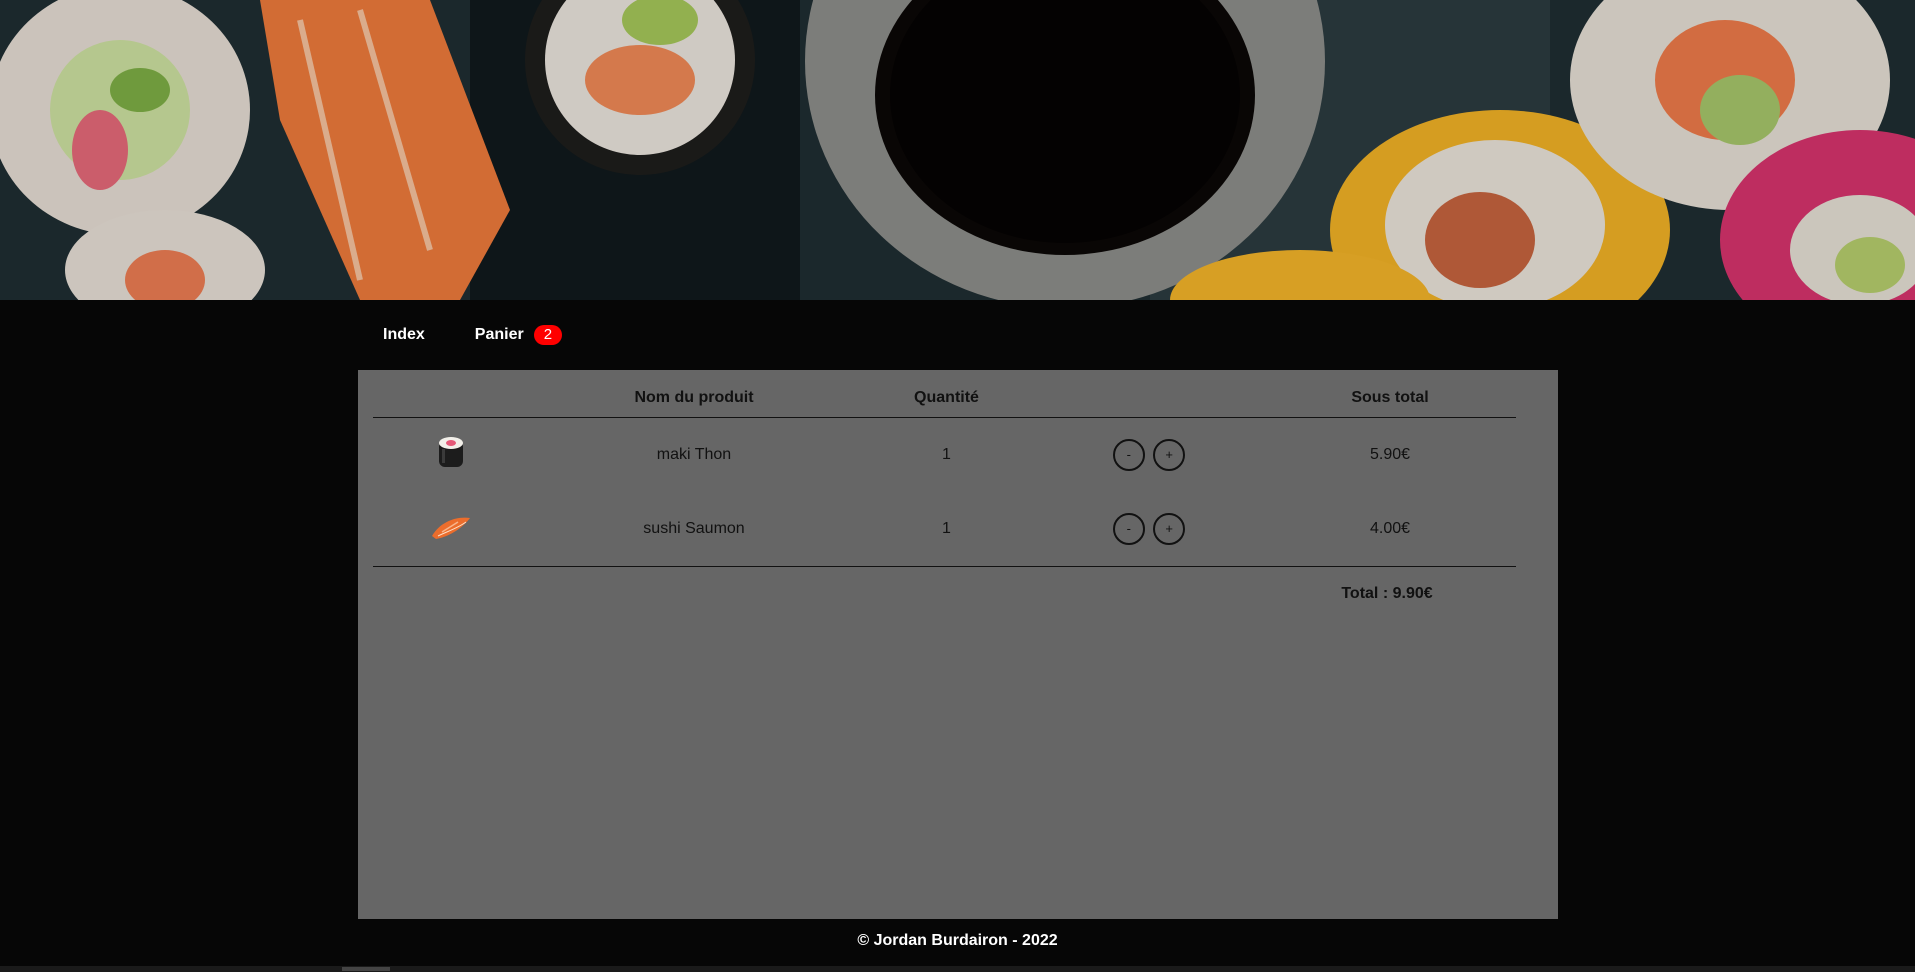  Describe the element at coordinates (1390, 529) in the screenshot. I see `product-subtotal: 4.00€` at that location.